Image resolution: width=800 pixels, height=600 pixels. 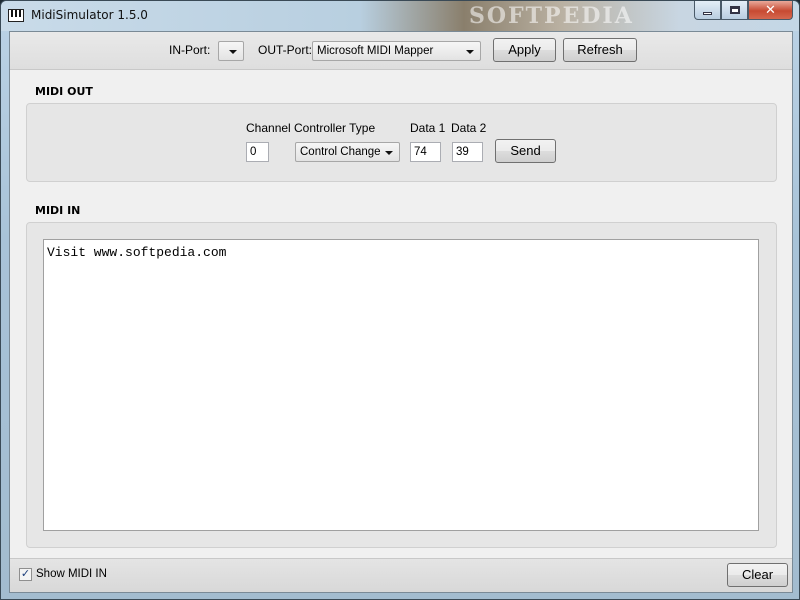 What do you see at coordinates (401, 575) in the screenshot?
I see `status-bar: ✓ Show MIDI IN Clear` at bounding box center [401, 575].